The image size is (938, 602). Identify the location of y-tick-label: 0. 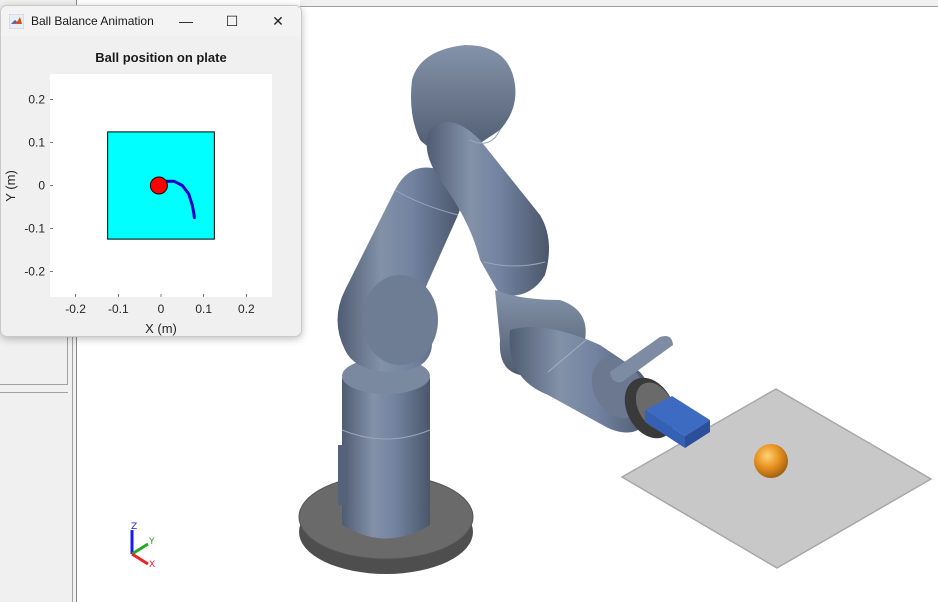
(41, 186).